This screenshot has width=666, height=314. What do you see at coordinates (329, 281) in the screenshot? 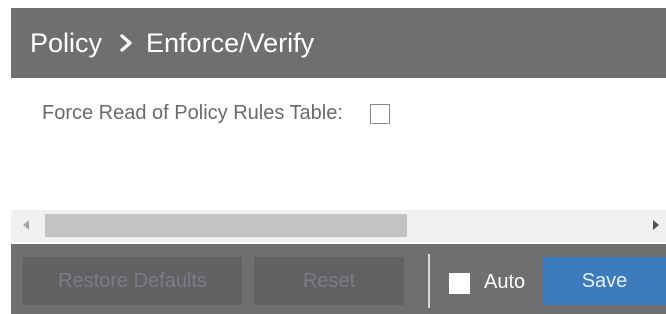
I see `reset-button: Reset` at bounding box center [329, 281].